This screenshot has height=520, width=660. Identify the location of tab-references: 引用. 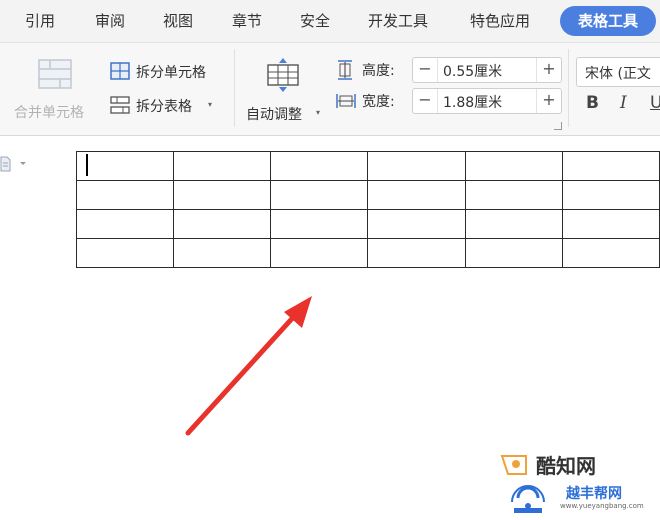
(40, 20).